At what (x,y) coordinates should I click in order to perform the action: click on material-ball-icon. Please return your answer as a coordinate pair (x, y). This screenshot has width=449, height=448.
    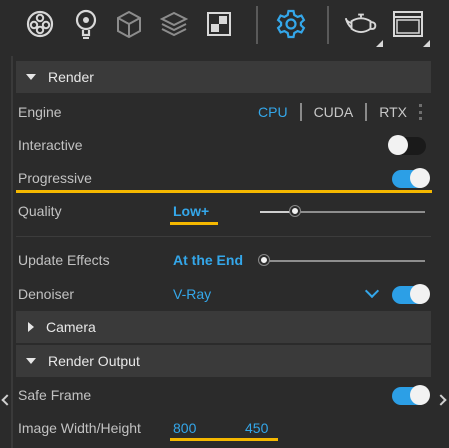
    Looking at the image, I should click on (40, 24).